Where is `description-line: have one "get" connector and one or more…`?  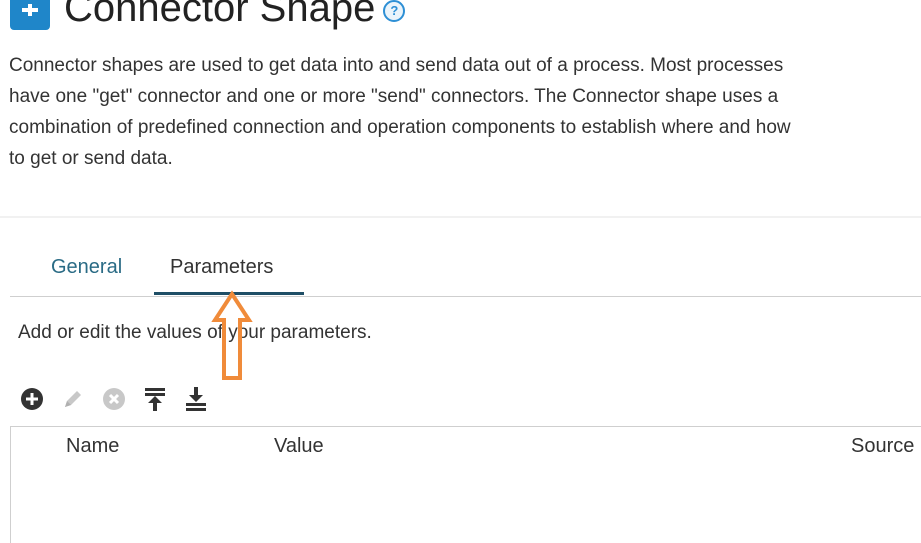 description-line: have one "get" connector and one or more… is located at coordinates (394, 96).